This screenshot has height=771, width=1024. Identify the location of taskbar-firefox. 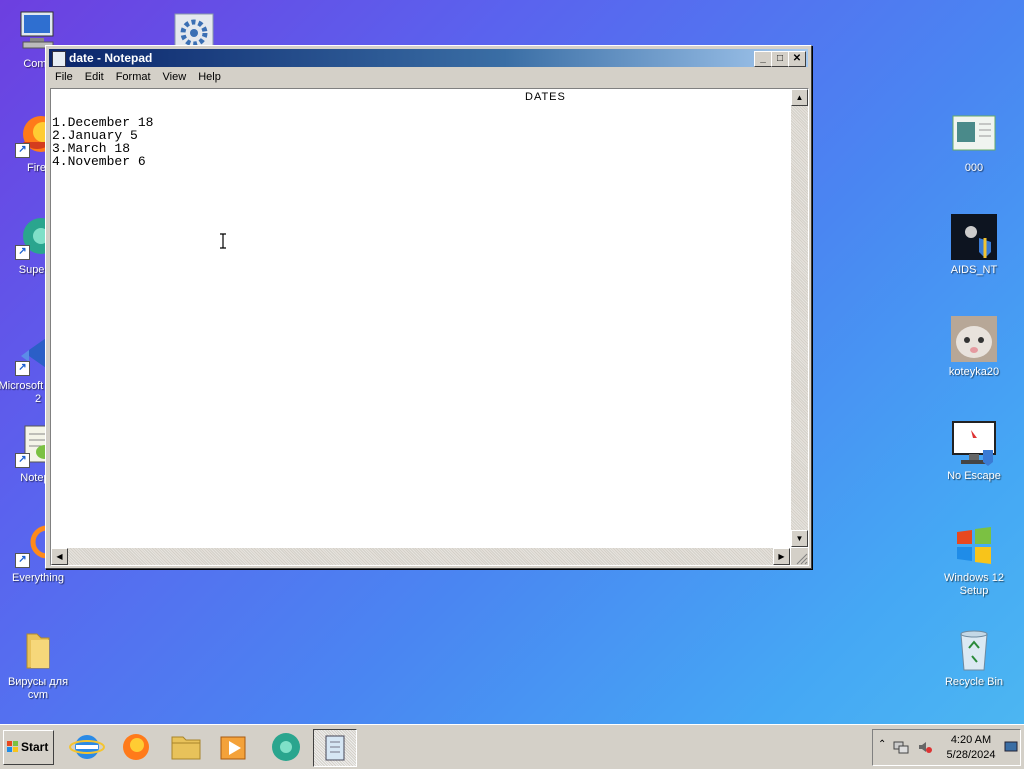
(136, 747).